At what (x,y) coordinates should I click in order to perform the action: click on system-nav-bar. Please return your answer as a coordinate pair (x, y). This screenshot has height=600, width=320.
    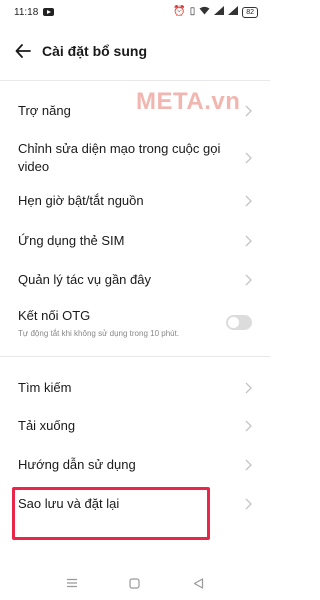
    Looking at the image, I should click on (135, 583).